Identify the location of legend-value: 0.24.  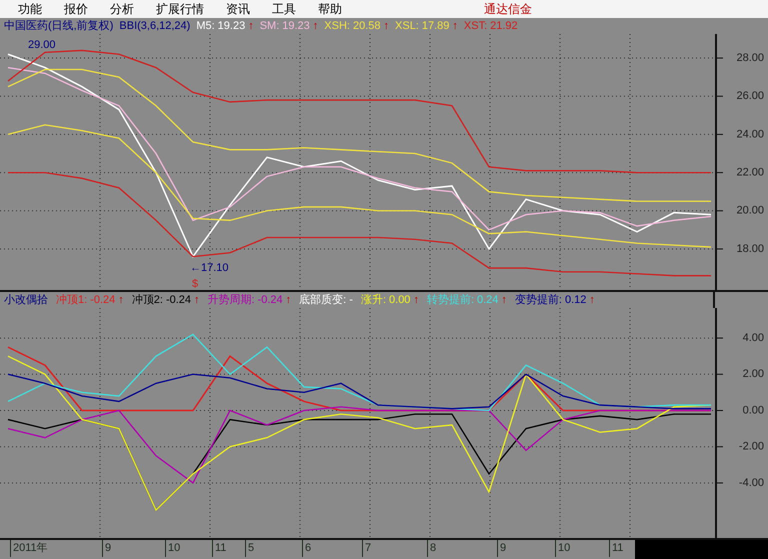
(487, 300).